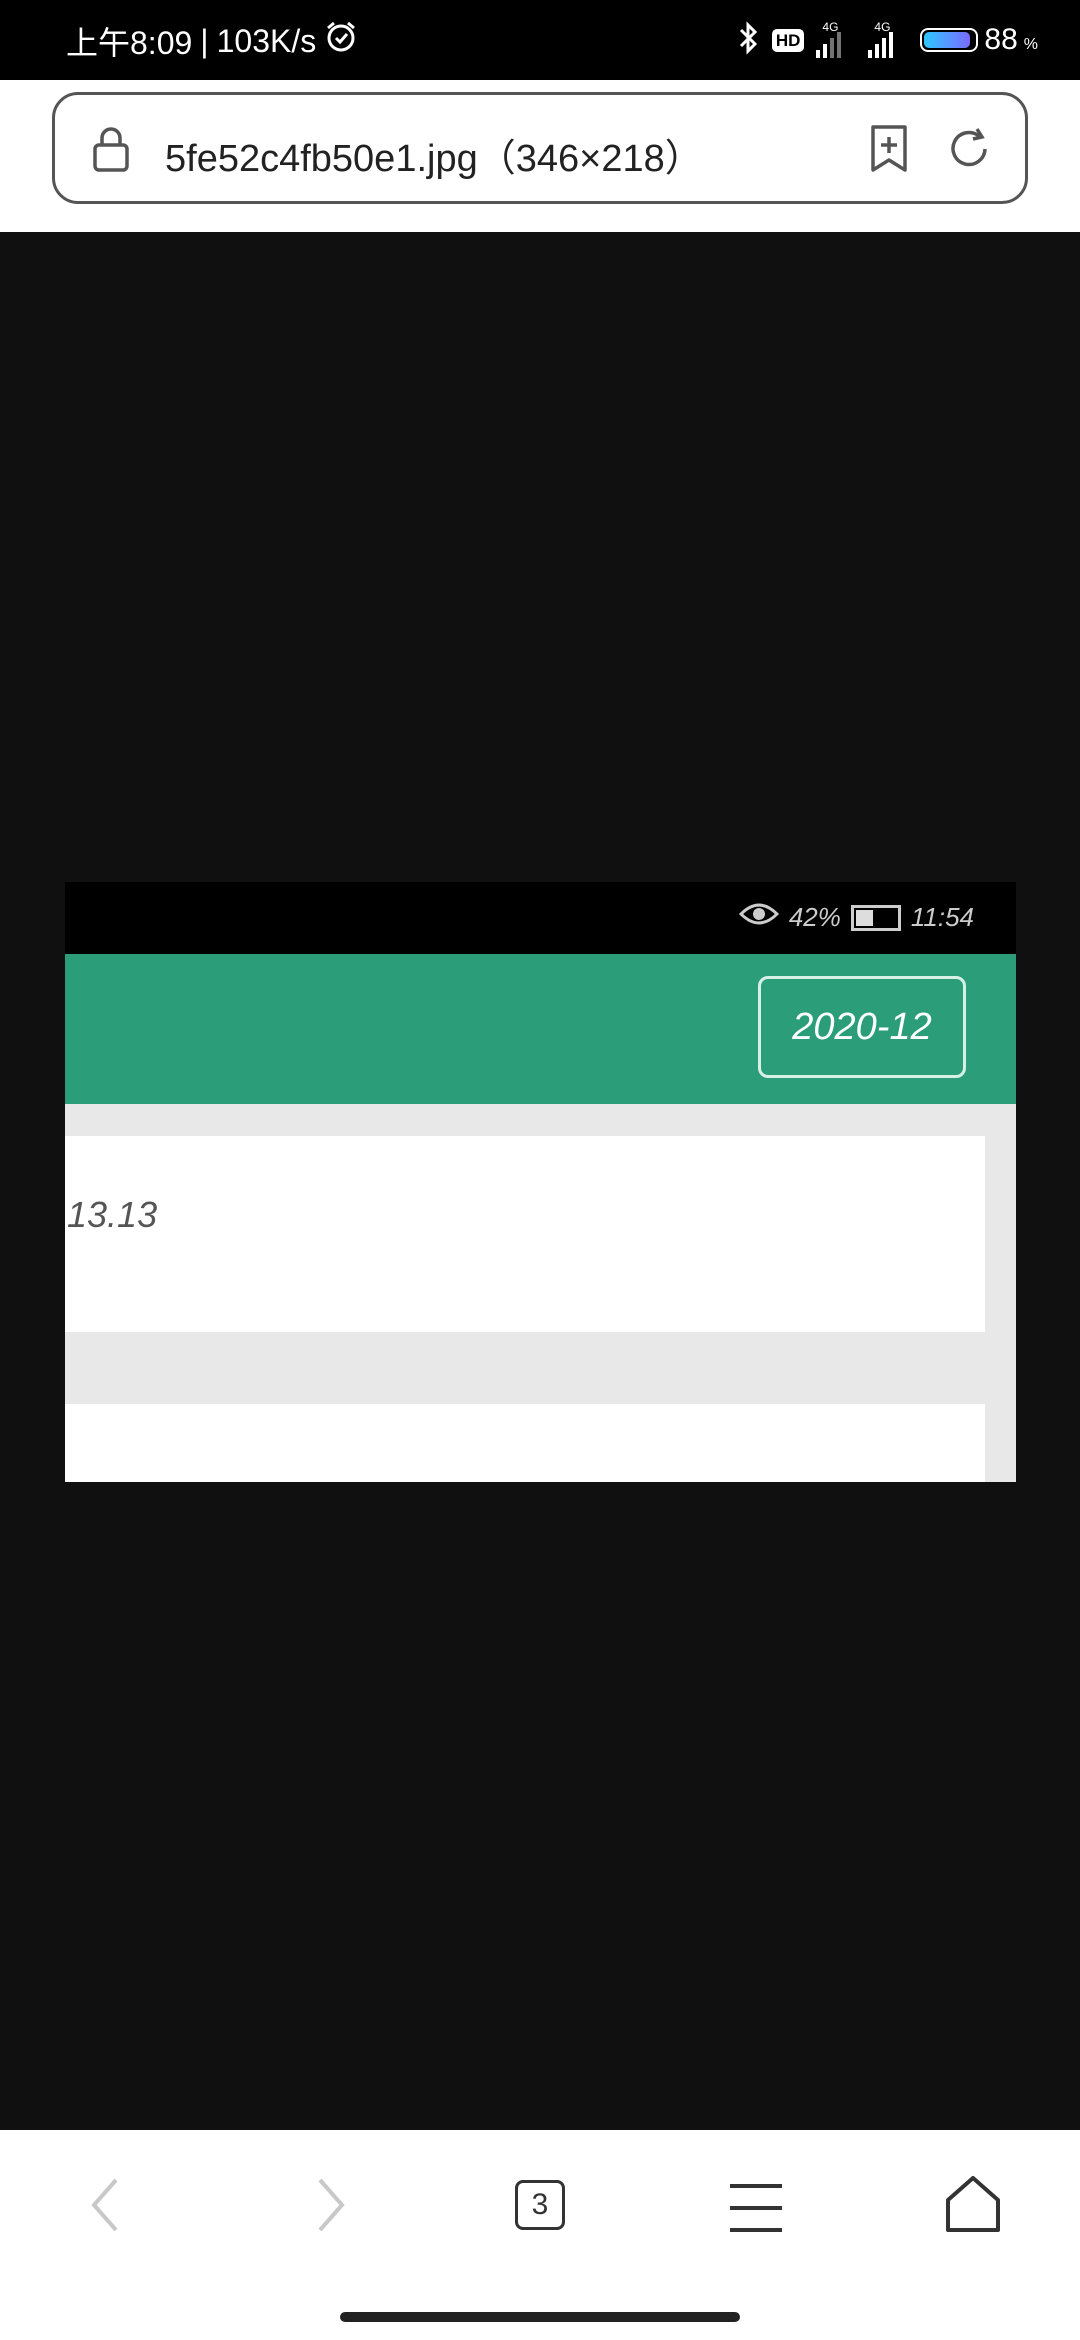 The width and height of the screenshot is (1080, 2340). I want to click on date-selector-button: 2020-12, so click(862, 1027).